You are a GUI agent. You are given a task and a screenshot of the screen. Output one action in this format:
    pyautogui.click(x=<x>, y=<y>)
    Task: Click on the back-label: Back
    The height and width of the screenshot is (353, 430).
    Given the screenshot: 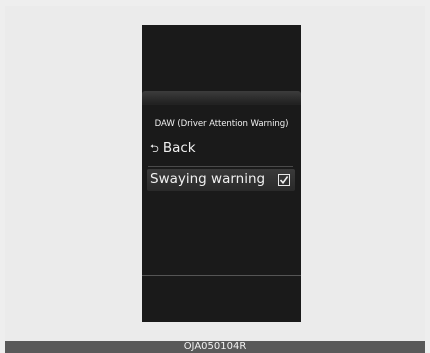 What is the action you would take?
    pyautogui.click(x=179, y=148)
    